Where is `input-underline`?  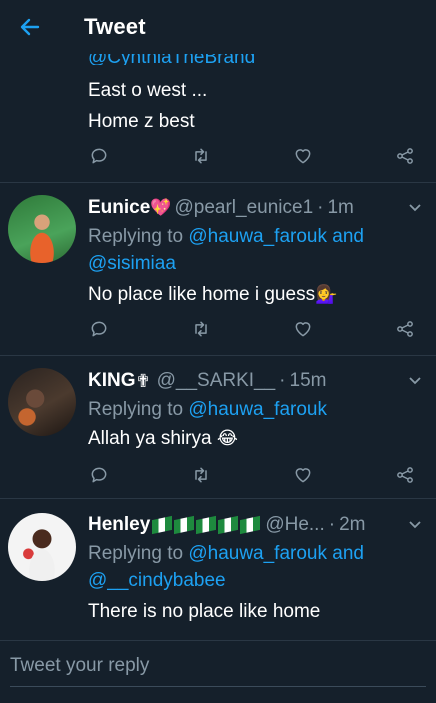
input-underline is located at coordinates (218, 686).